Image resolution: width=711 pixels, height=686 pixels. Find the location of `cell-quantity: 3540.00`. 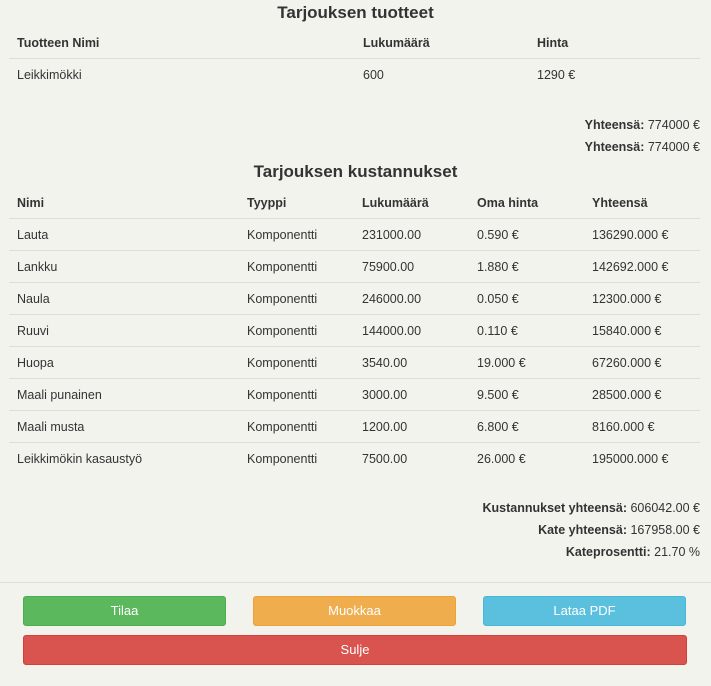

cell-quantity: 3540.00 is located at coordinates (411, 362).